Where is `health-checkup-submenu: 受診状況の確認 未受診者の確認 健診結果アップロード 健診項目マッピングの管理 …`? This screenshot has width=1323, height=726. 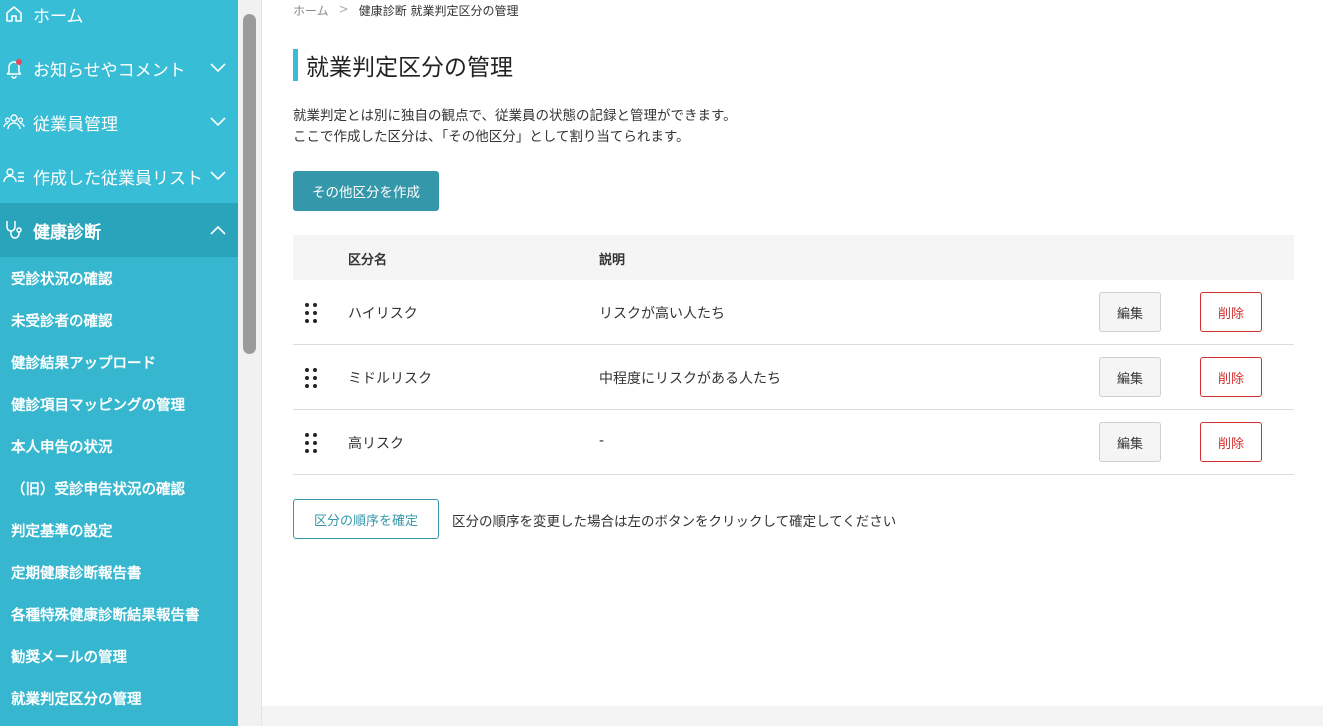 health-checkup-submenu: 受診状況の確認 未受診者の確認 健診結果アップロード 健診項目マッピングの管理 … is located at coordinates (119, 491).